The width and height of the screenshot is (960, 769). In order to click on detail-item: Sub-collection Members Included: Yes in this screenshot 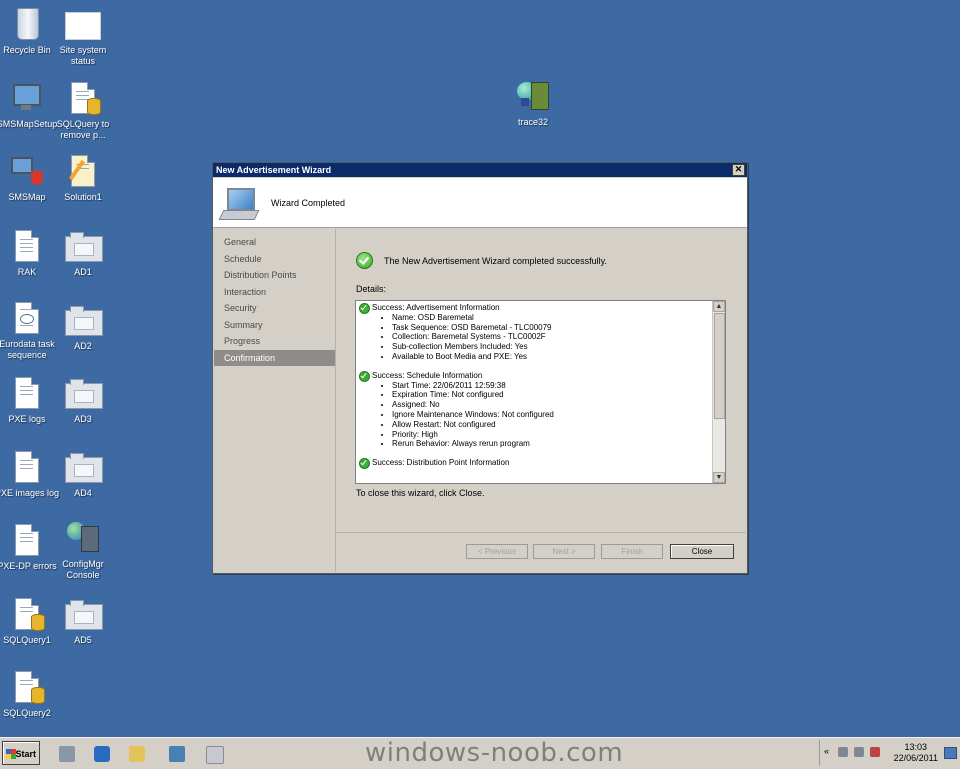, I will do `click(558, 347)`.